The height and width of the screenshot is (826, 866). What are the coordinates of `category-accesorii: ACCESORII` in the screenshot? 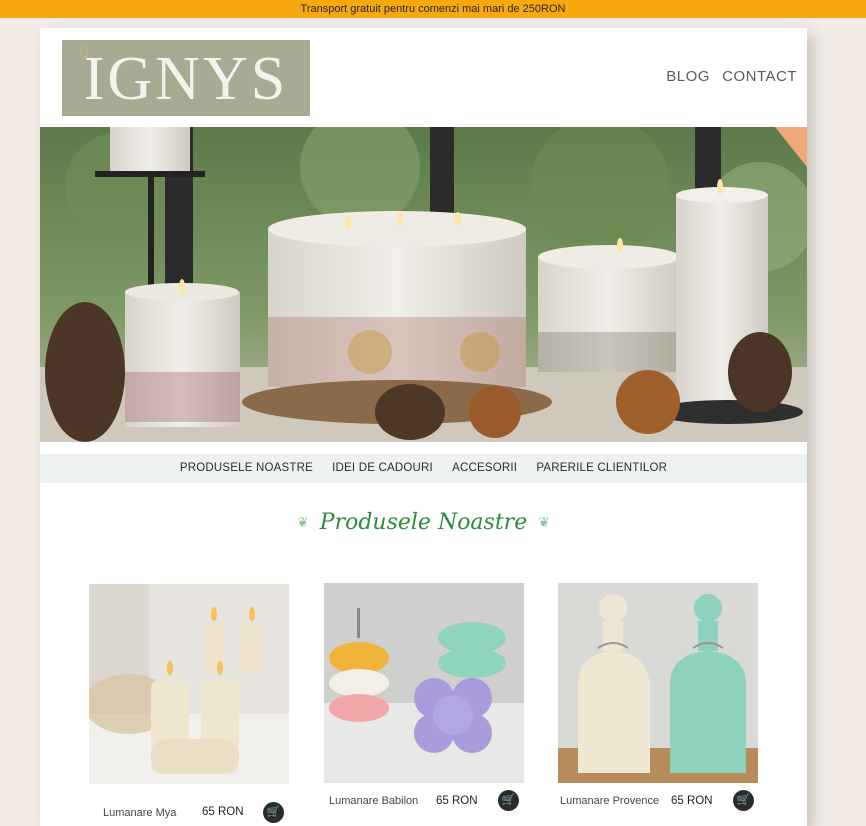 It's located at (484, 468).